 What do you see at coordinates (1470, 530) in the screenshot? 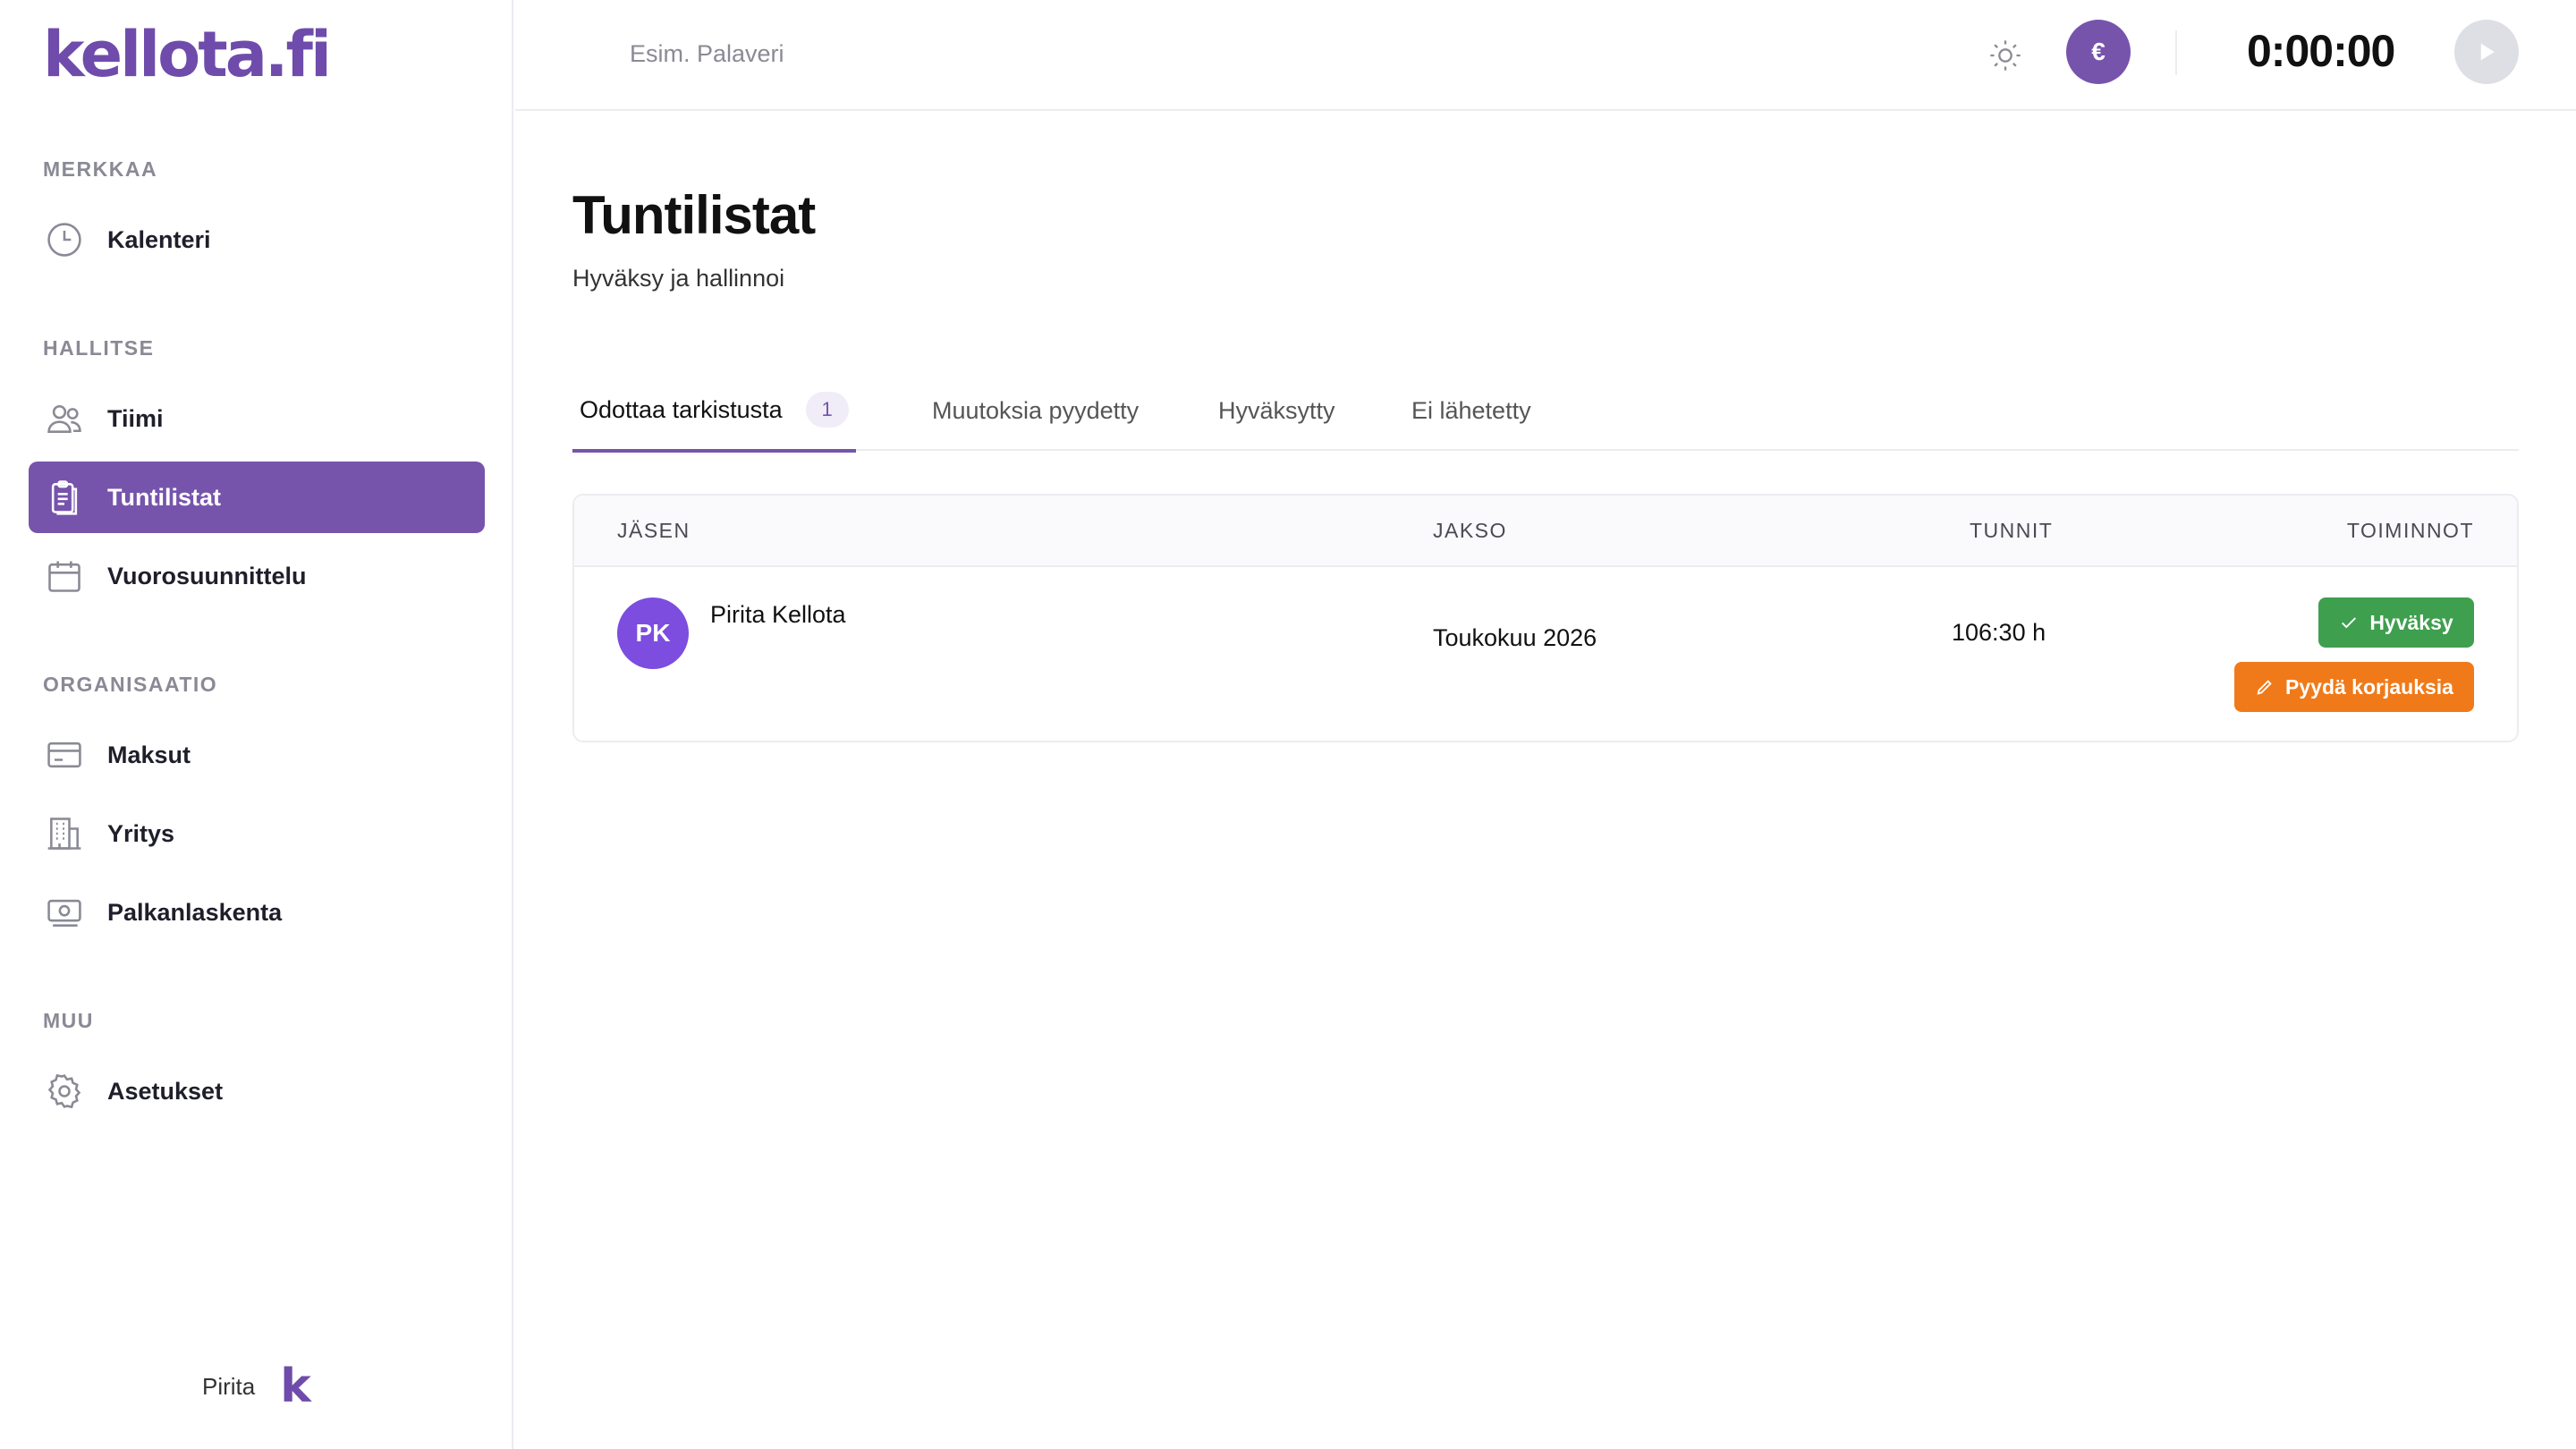
I see `column-header-period: JAKSO` at bounding box center [1470, 530].